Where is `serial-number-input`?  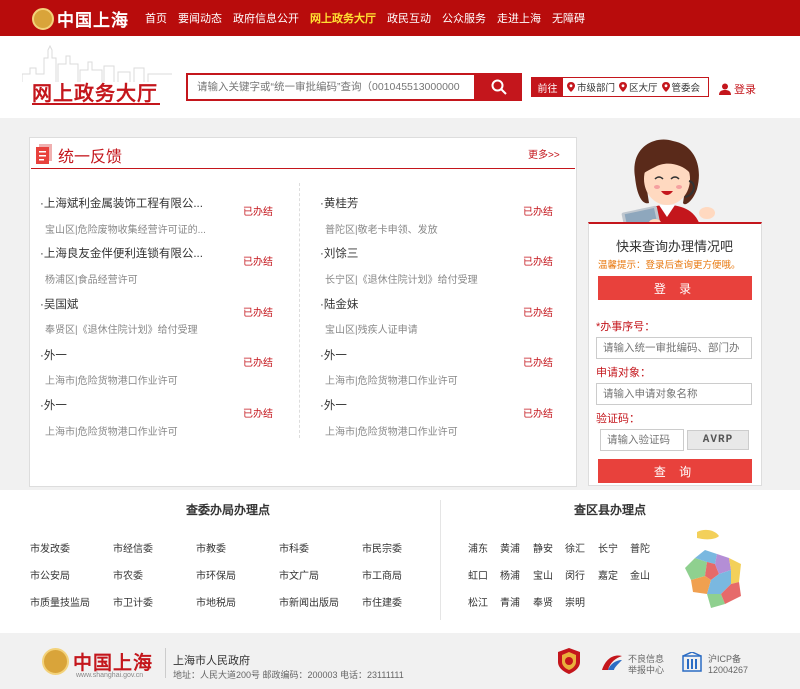
serial-number-input is located at coordinates (674, 348).